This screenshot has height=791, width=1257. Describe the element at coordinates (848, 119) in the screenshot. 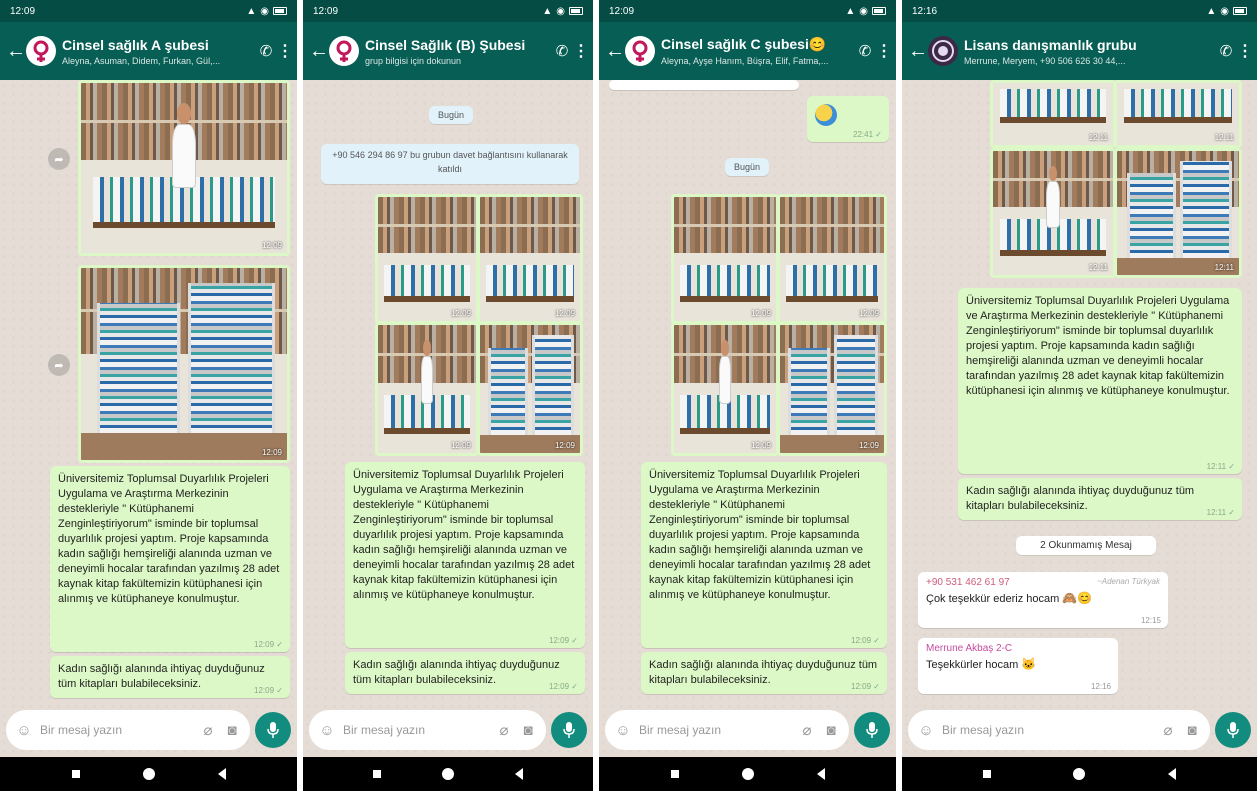

I see `sticker-message: 22:41 ✓` at that location.